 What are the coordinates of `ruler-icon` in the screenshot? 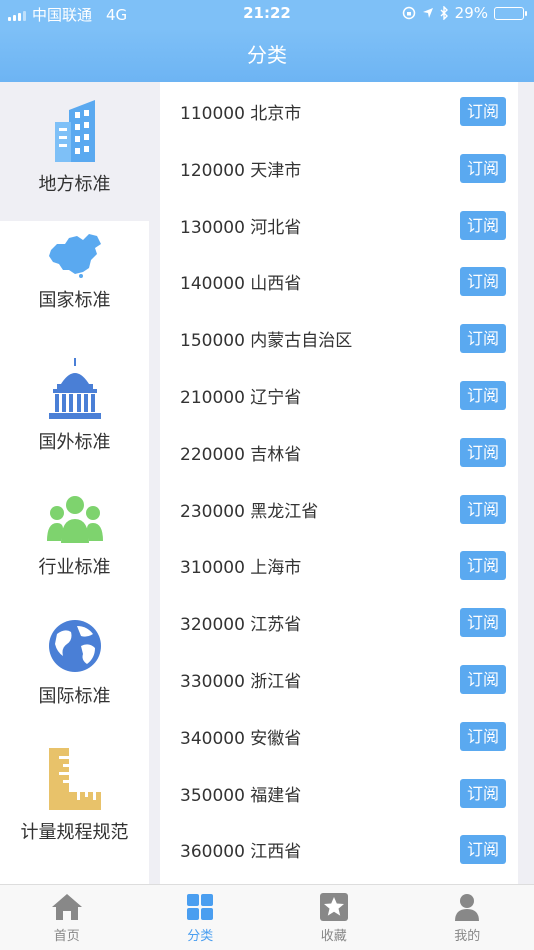 It's located at (74, 779).